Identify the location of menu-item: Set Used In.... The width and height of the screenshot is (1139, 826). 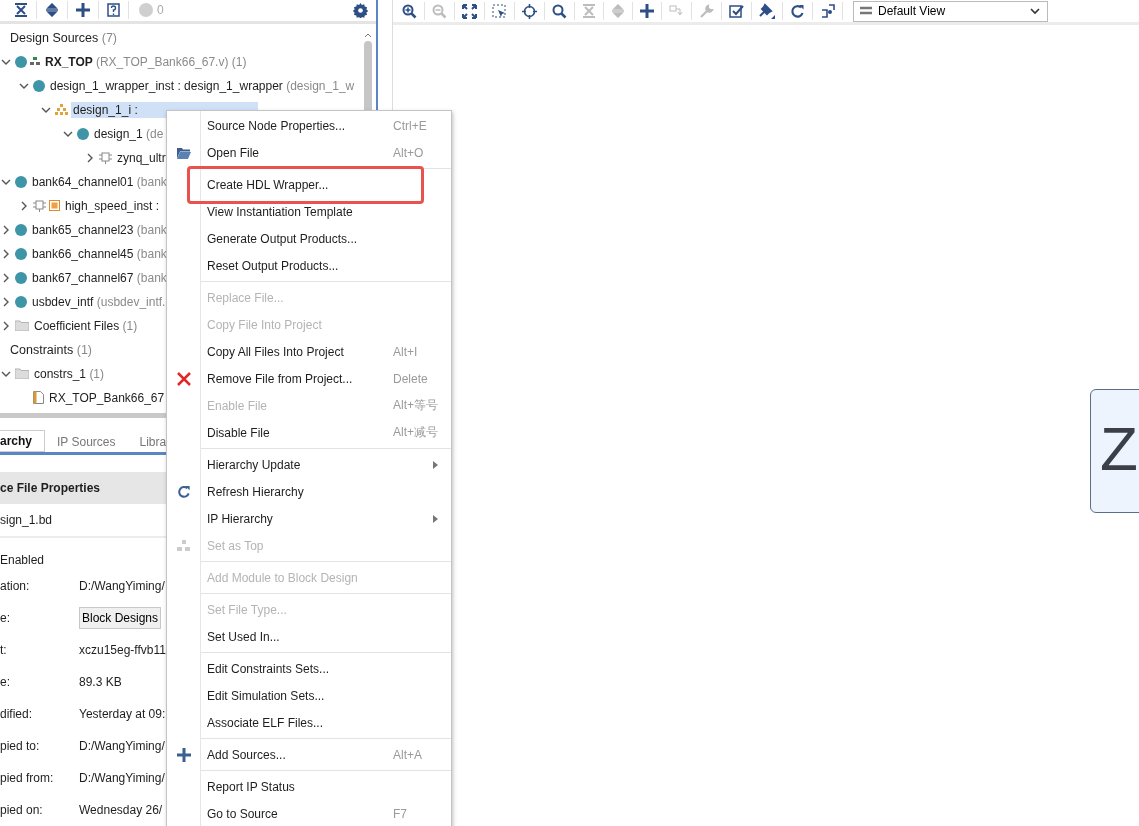
(309, 636).